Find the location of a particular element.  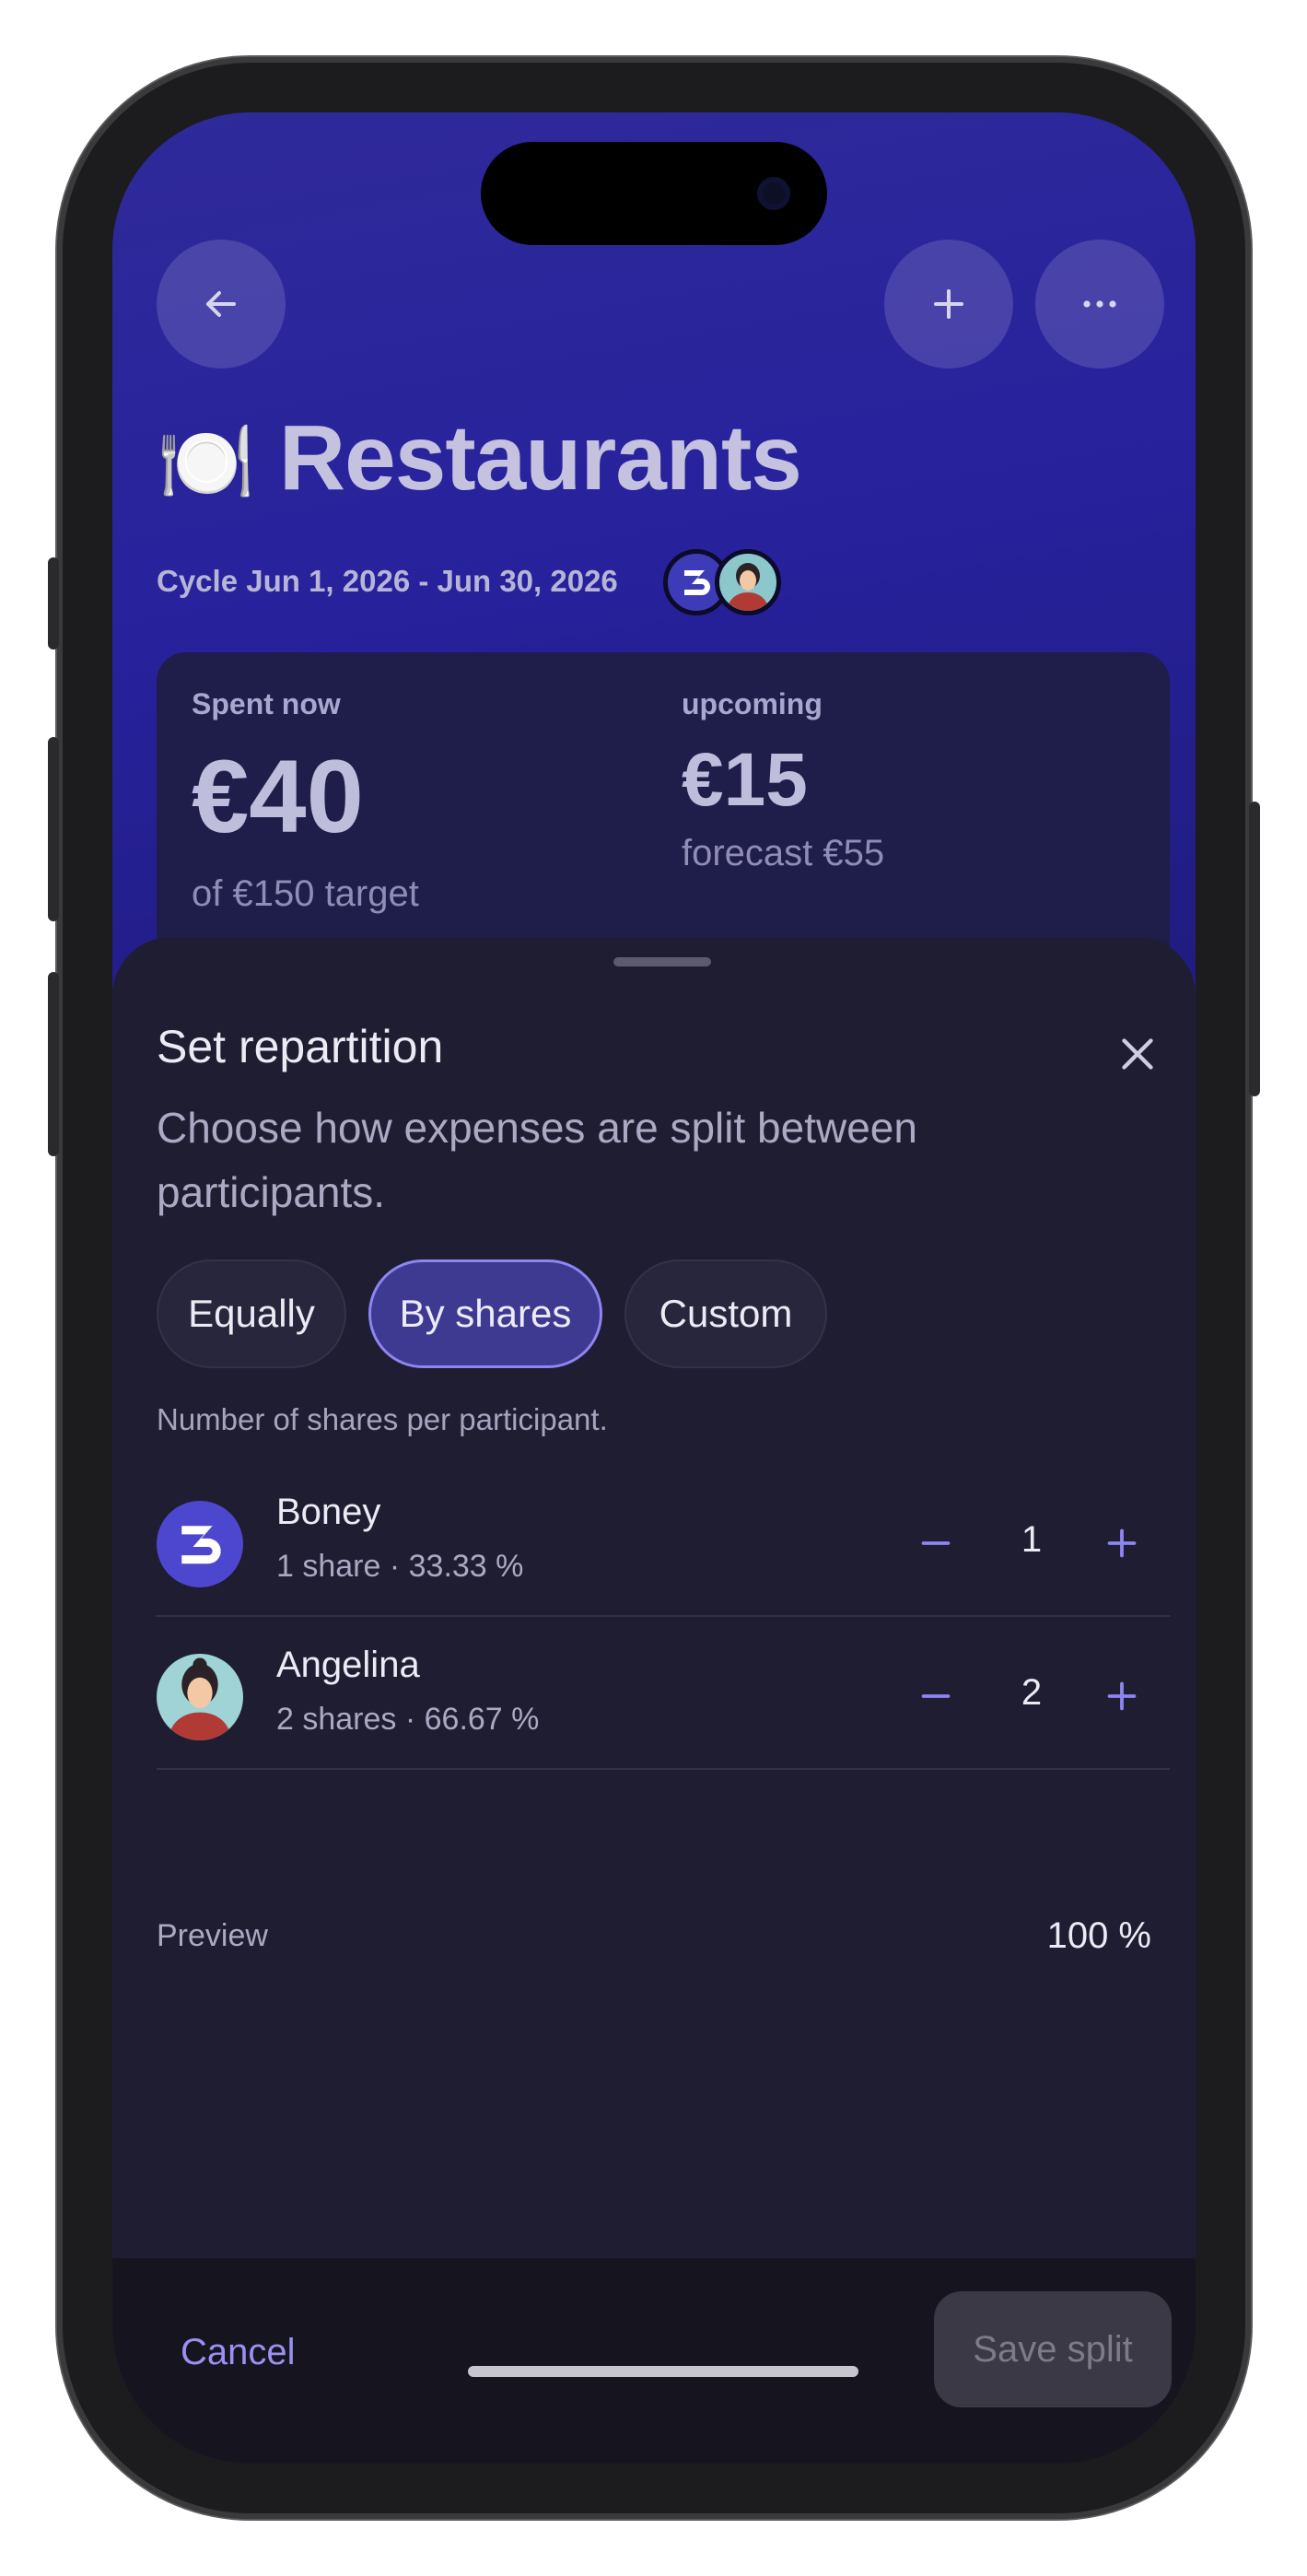

page-title: 🍽️ Restaurants is located at coordinates (480, 458).